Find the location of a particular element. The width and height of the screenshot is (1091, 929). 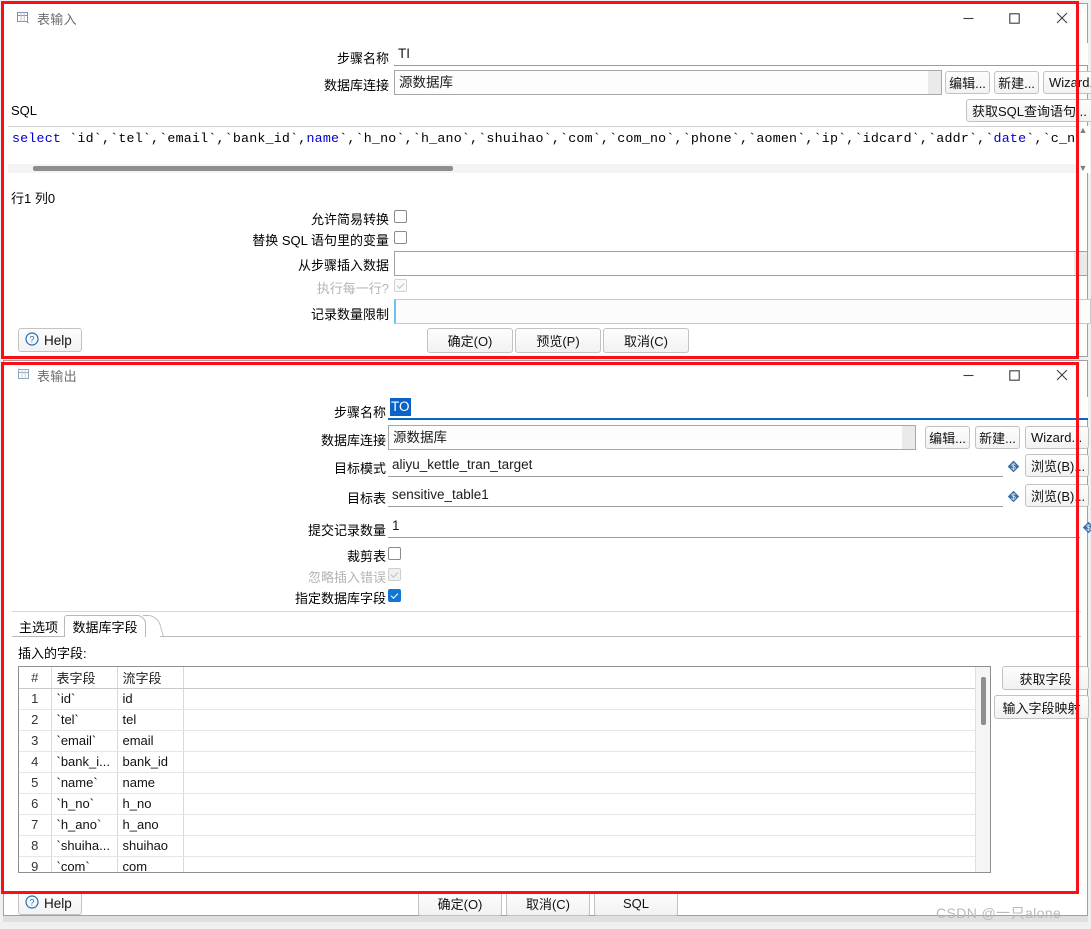

to-sql-button: SQL is located at coordinates (636, 903).